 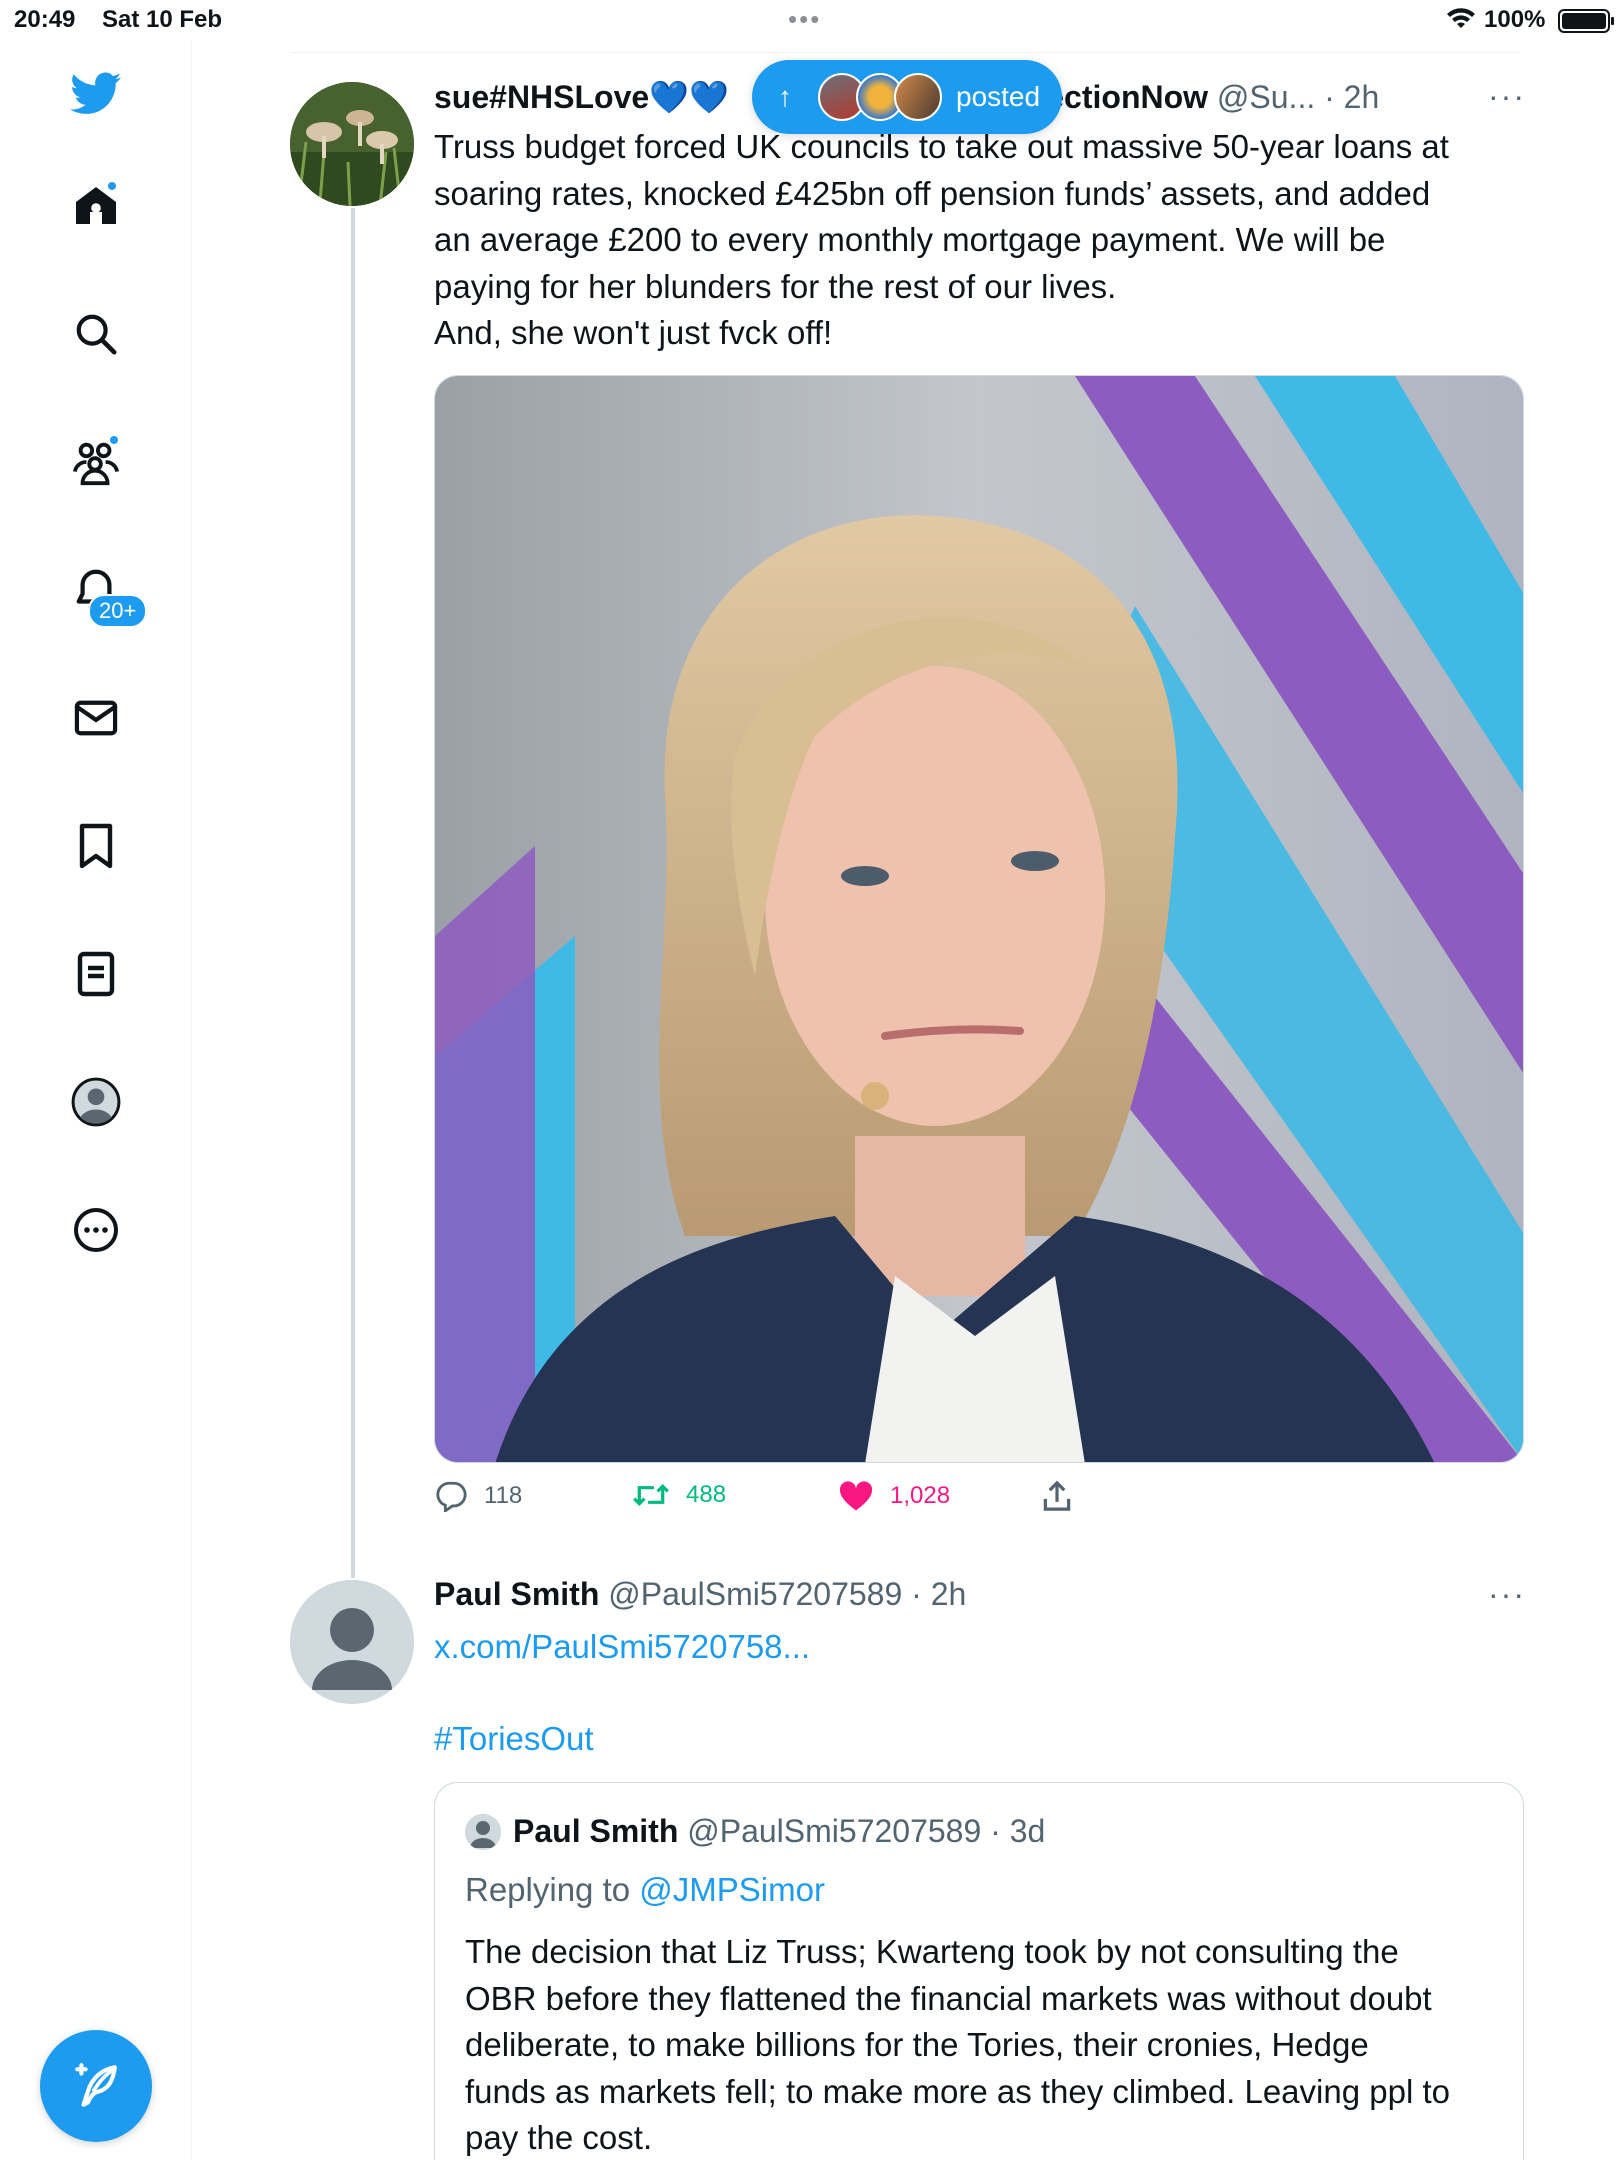 I want to click on heart-icon, so click(x=856, y=1496).